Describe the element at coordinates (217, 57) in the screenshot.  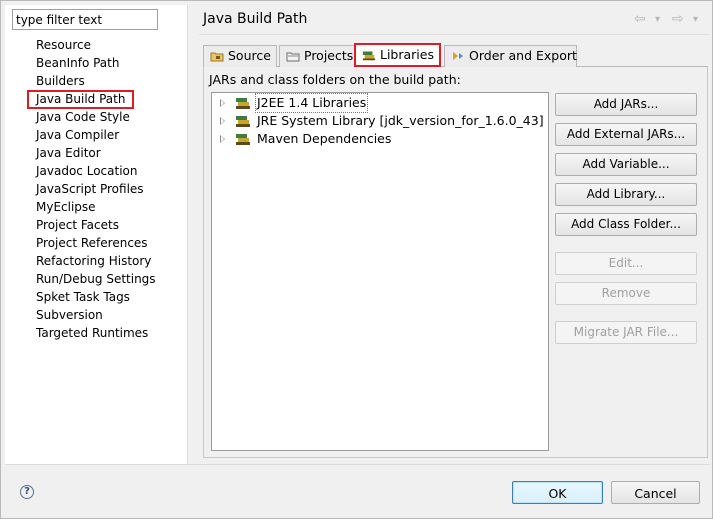
I see `source-folder-icon` at that location.